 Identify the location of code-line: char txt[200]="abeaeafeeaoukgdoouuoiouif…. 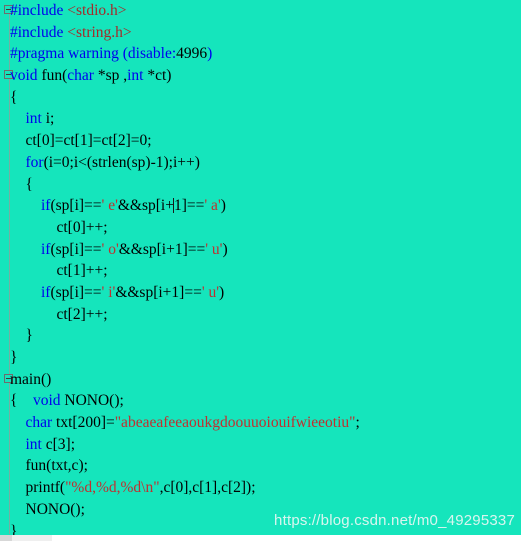
(265, 423).